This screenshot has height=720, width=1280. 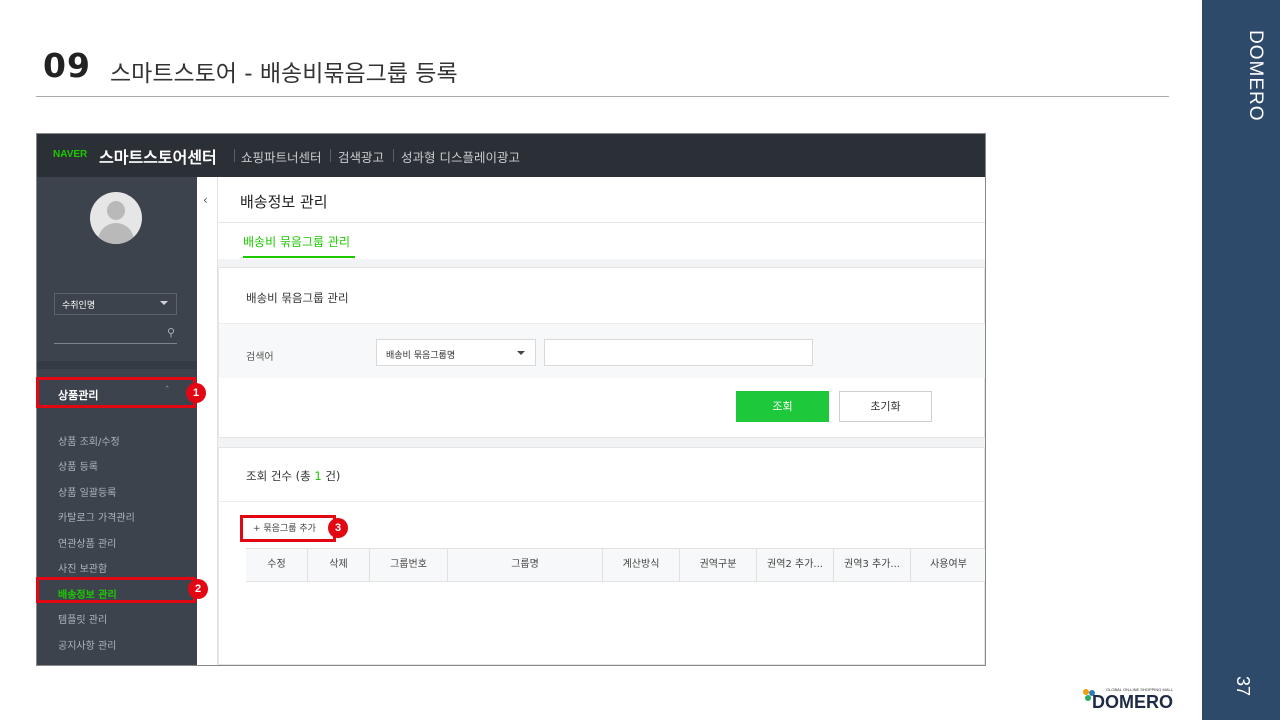 I want to click on top-nav-shopping-partner: 쇼핑파트너센터, so click(x=281, y=156).